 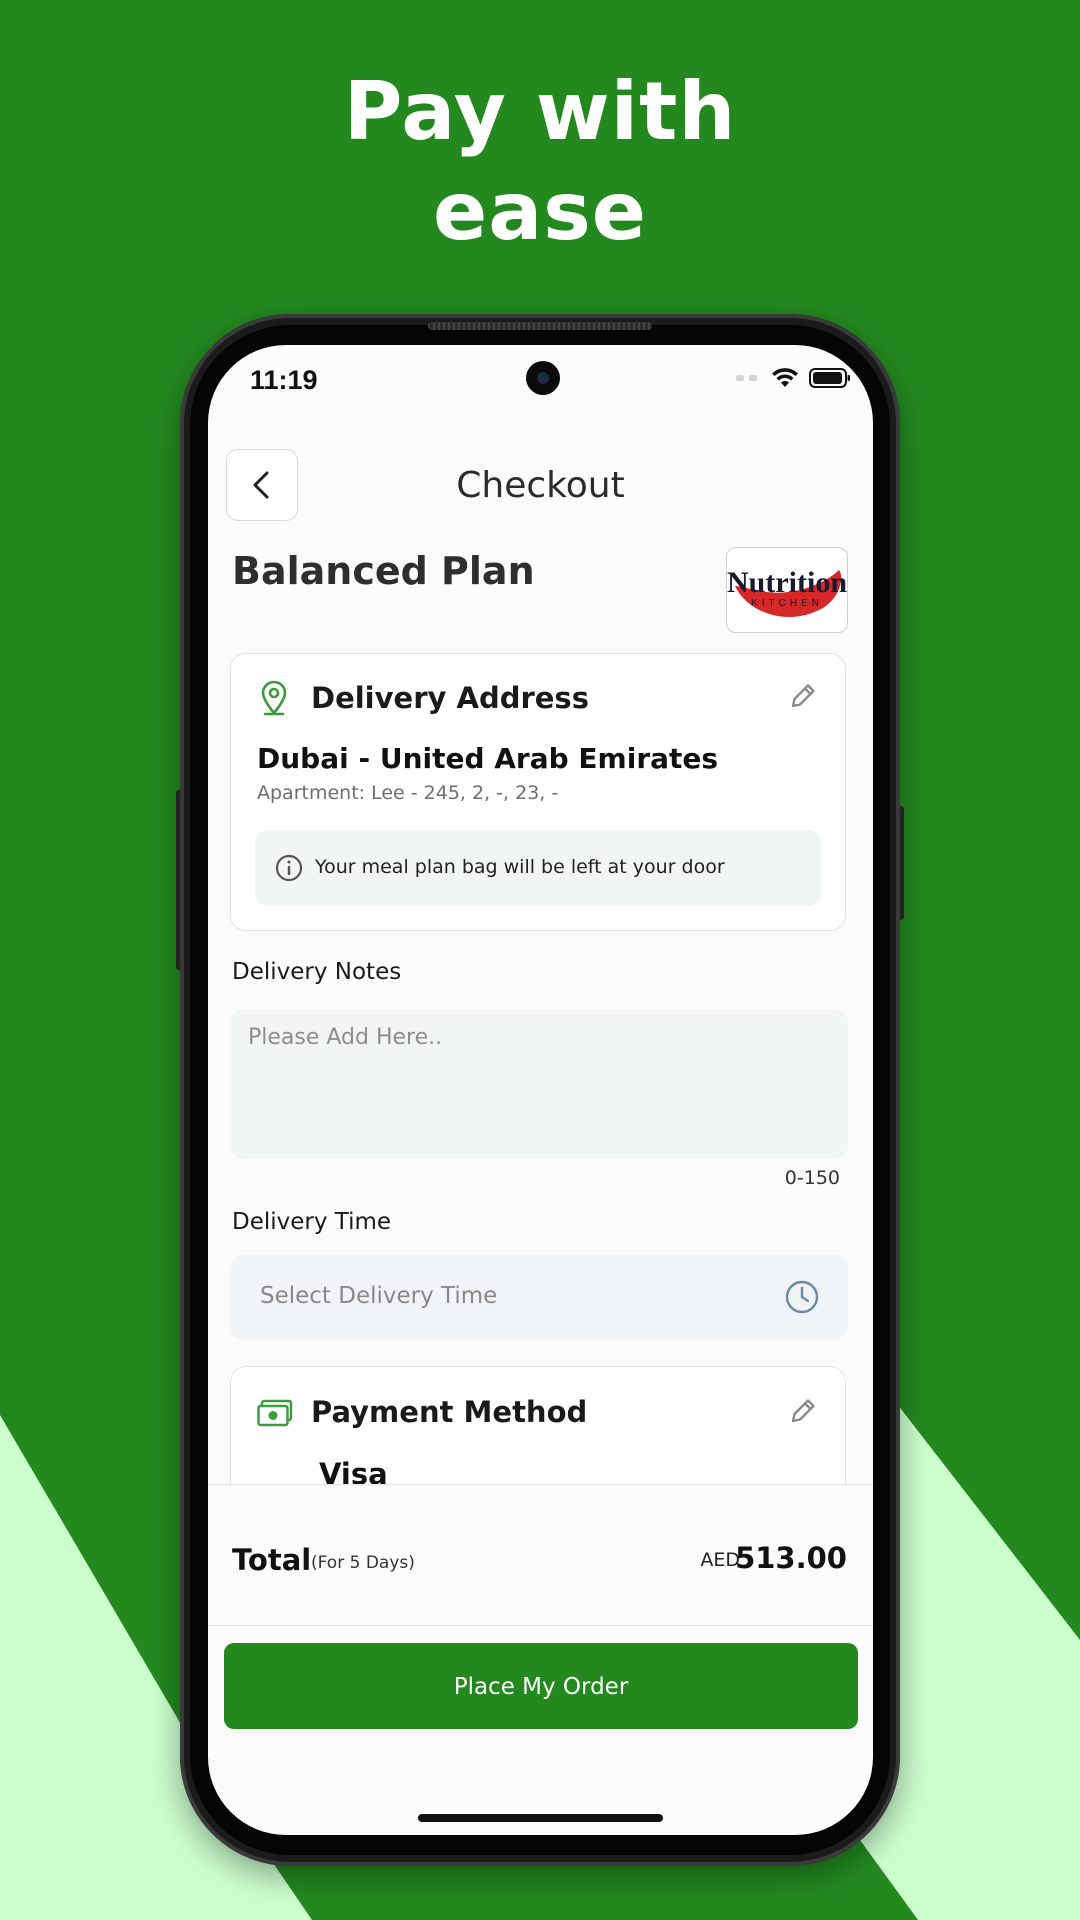 I want to click on address-line: Dubai - United Arab Emirates, so click(x=488, y=758).